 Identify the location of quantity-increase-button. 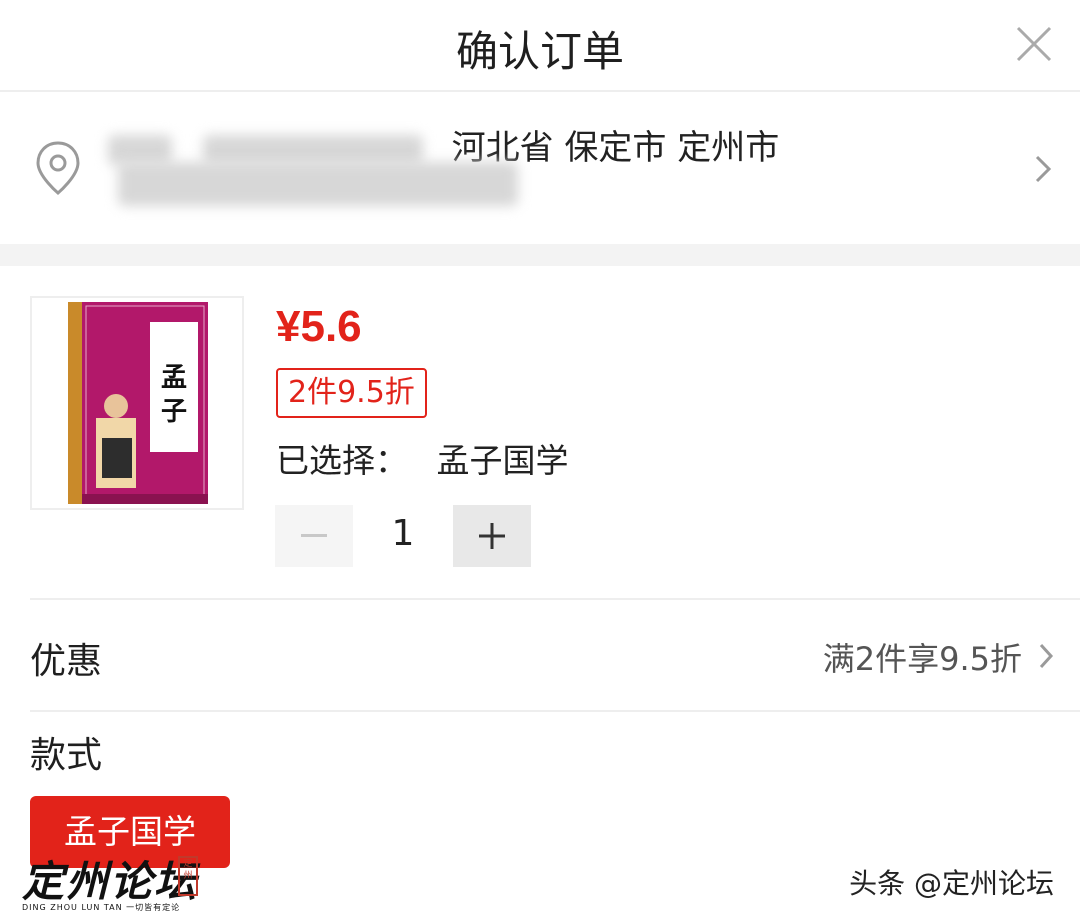
(492, 536).